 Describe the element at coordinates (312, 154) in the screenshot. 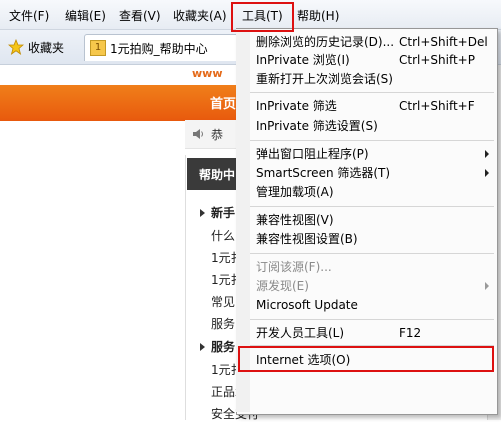

I see `menu-item-popup-blocker: 弹出窗口阻止程序(P)` at that location.